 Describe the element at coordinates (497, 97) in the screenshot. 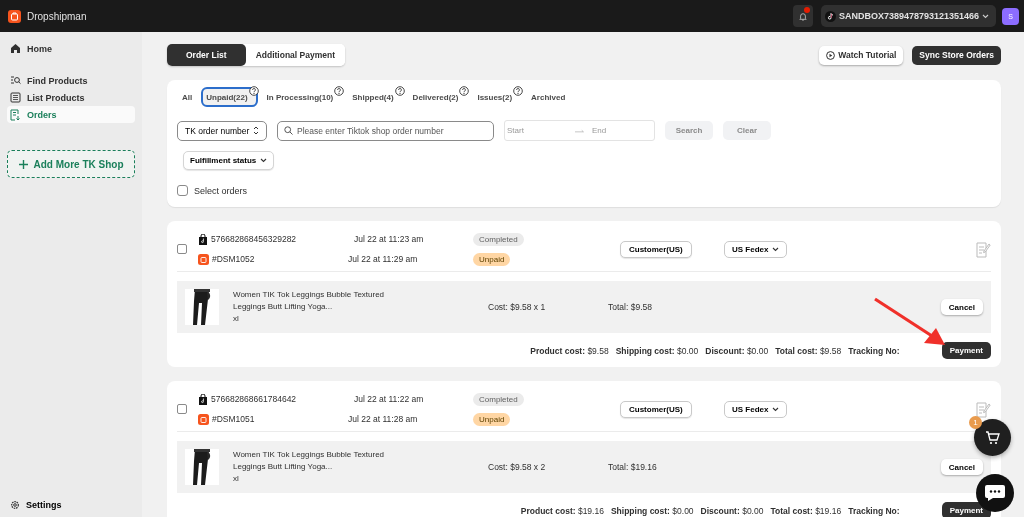

I see `status-tab: Issues(2)` at that location.